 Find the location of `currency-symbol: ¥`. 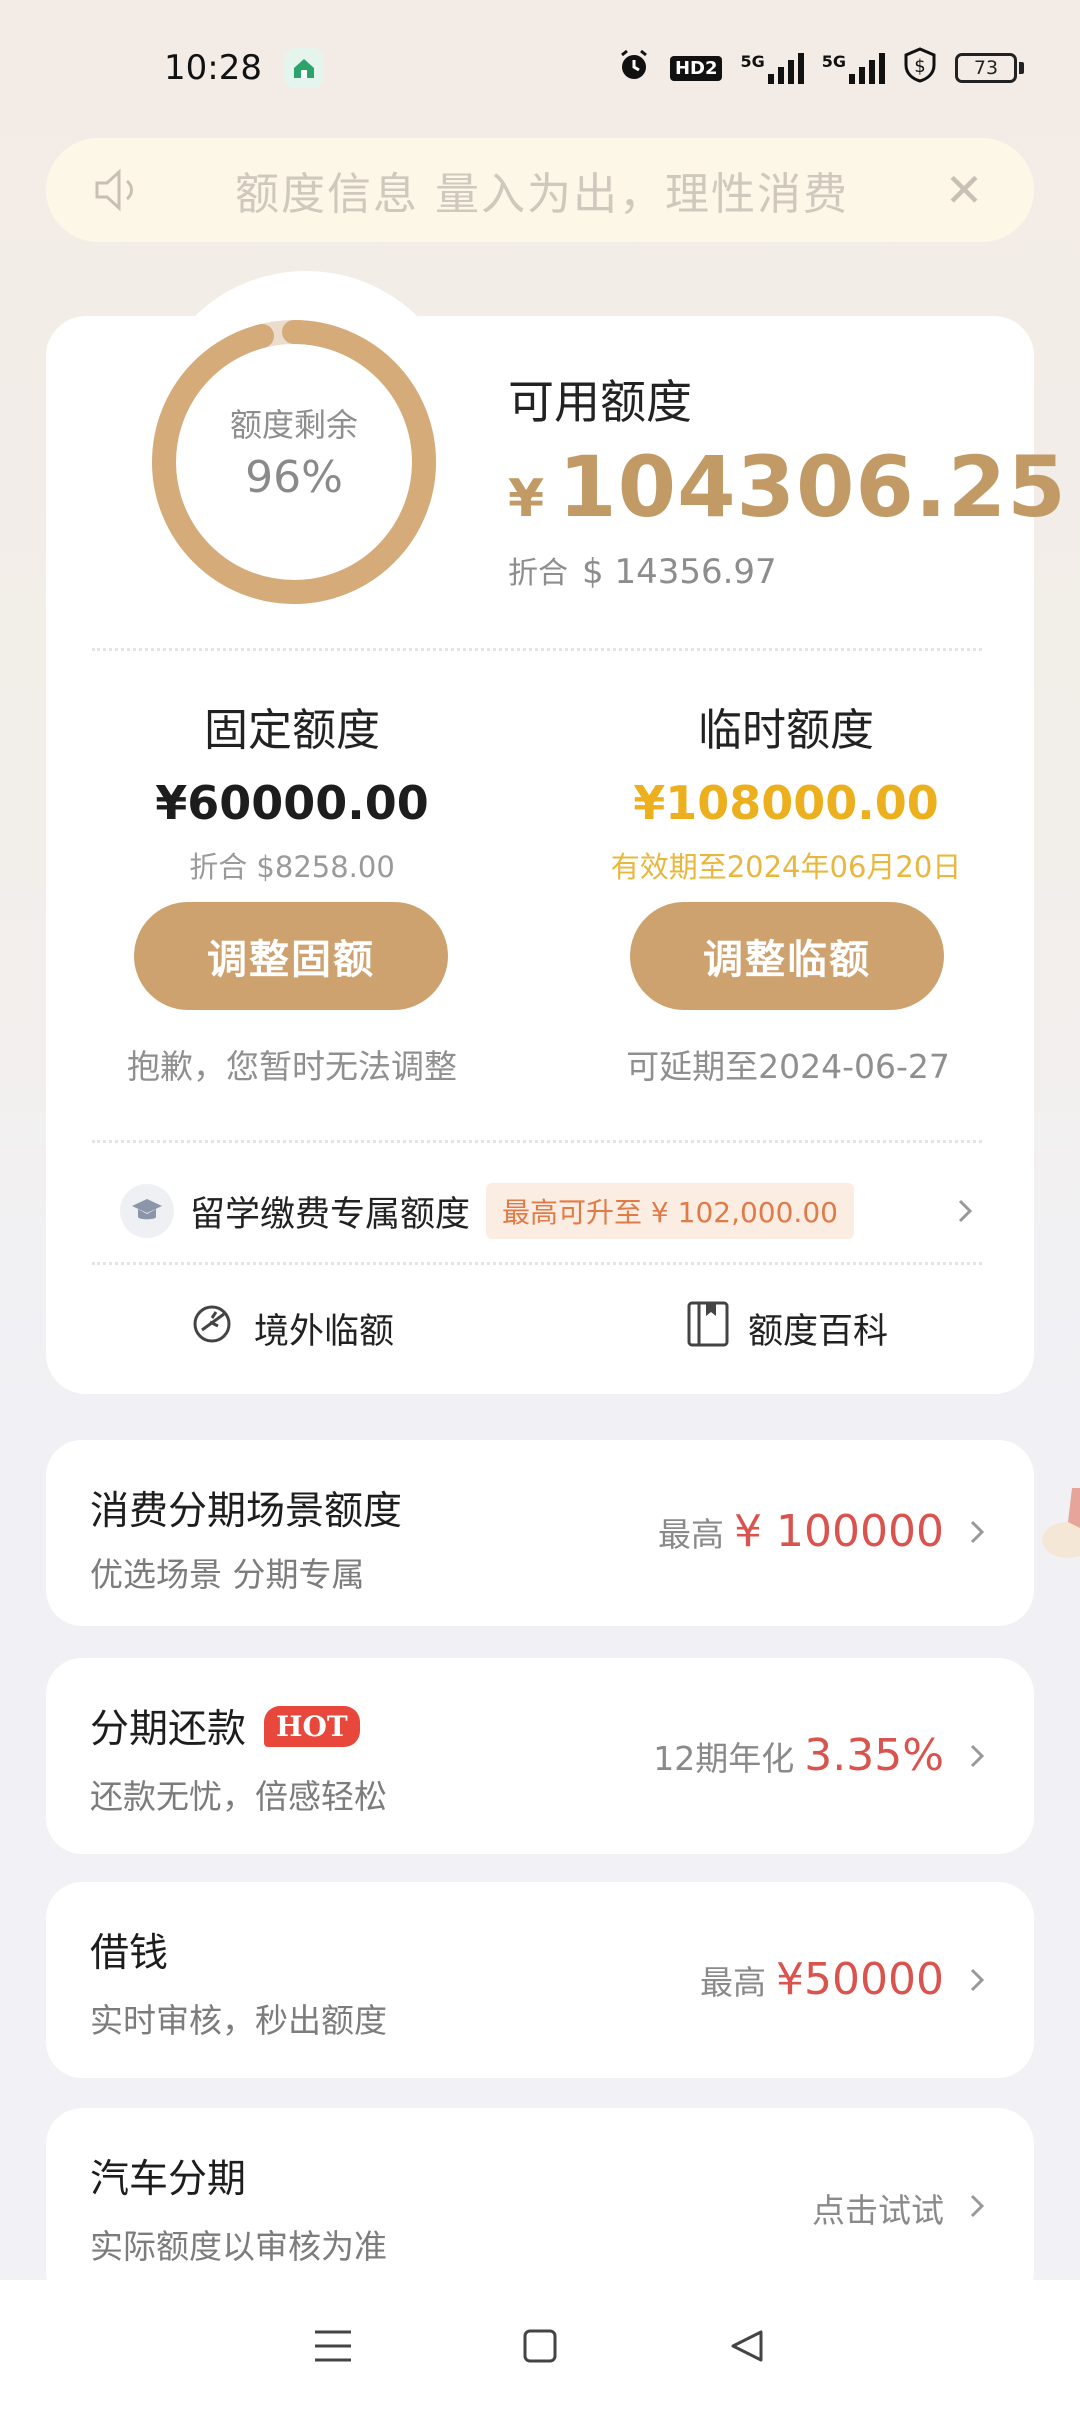

currency-symbol: ¥ is located at coordinates (526, 499).